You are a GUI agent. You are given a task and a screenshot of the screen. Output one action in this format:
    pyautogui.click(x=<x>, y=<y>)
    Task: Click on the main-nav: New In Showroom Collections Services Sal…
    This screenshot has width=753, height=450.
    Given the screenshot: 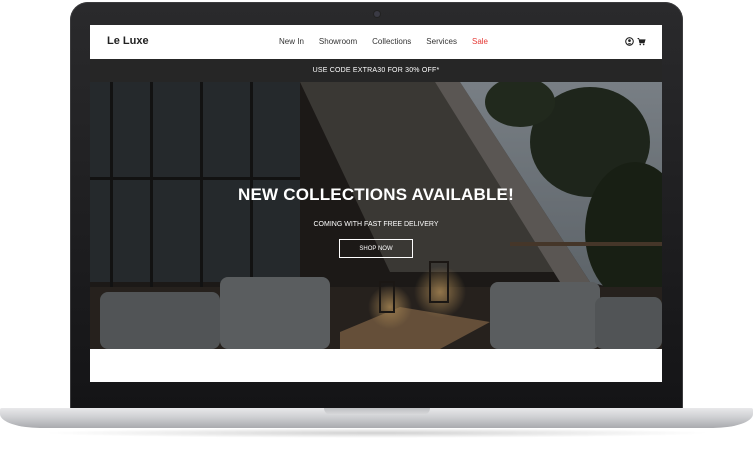 What is the action you would take?
    pyautogui.click(x=391, y=41)
    